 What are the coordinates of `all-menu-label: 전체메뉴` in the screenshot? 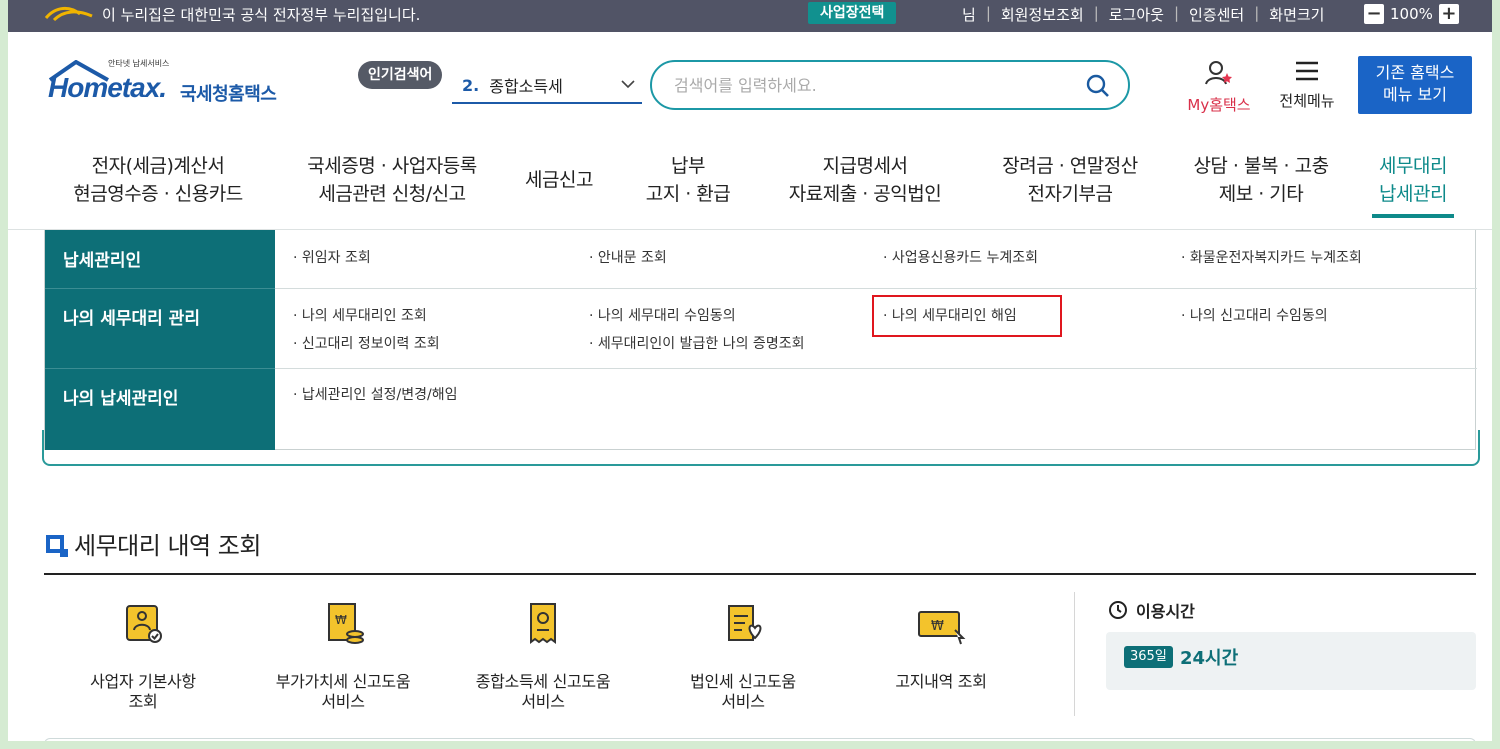 It's located at (1307, 101).